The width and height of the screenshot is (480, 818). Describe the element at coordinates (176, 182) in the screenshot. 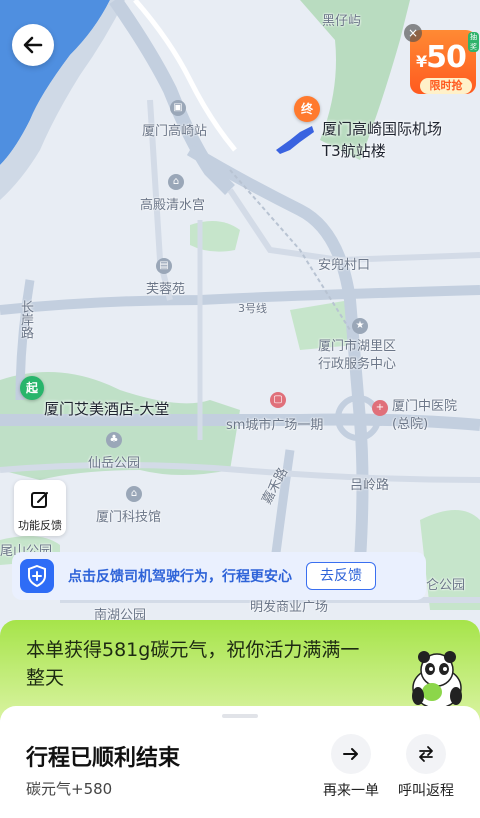

I see `temple-icon: ⌂` at that location.